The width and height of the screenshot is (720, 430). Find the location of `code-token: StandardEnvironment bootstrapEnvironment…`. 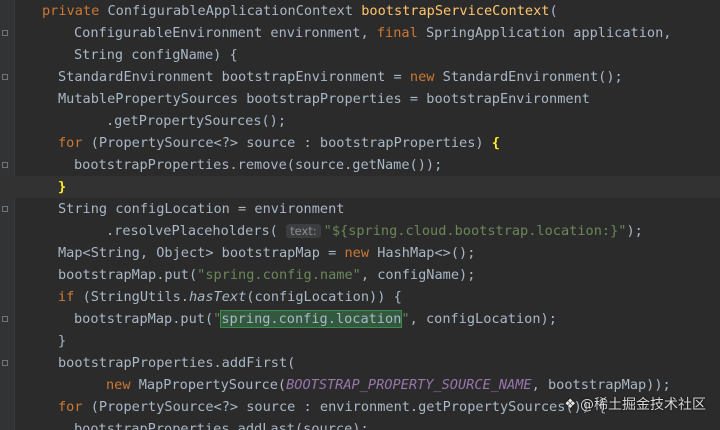

code-token: StandardEnvironment bootstrapEnvironment… is located at coordinates (234, 77).